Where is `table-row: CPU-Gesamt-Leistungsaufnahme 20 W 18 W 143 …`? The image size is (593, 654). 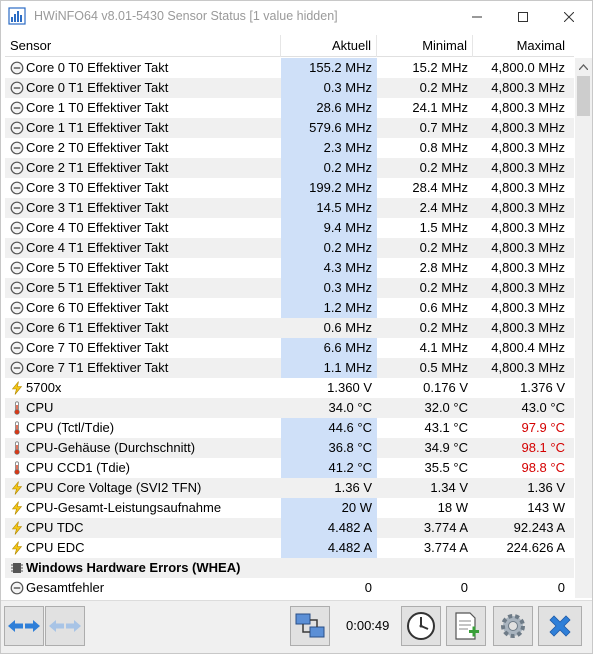
table-row: CPU-Gesamt-Leistungsaufnahme 20 W 18 W 143 … is located at coordinates (289, 508).